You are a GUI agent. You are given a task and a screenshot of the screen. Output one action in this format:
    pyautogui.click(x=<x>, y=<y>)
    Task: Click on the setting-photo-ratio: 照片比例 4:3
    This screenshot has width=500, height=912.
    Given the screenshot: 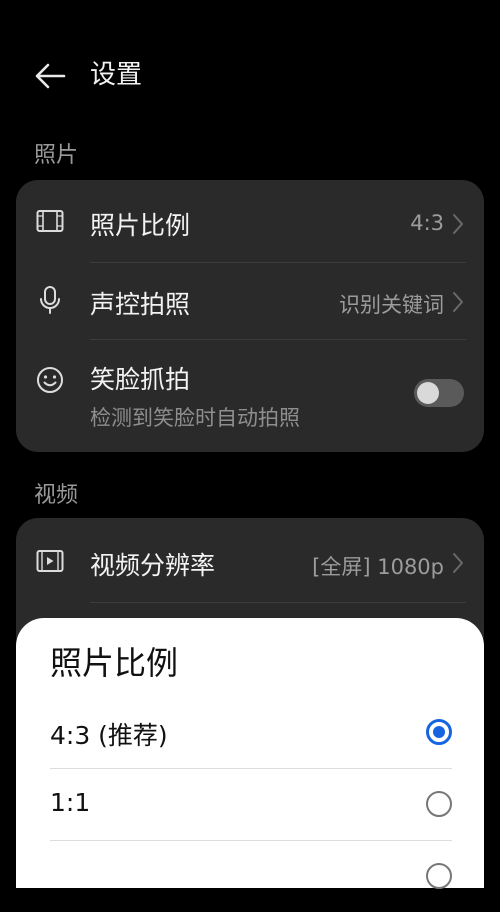 What is the action you would take?
    pyautogui.click(x=250, y=221)
    